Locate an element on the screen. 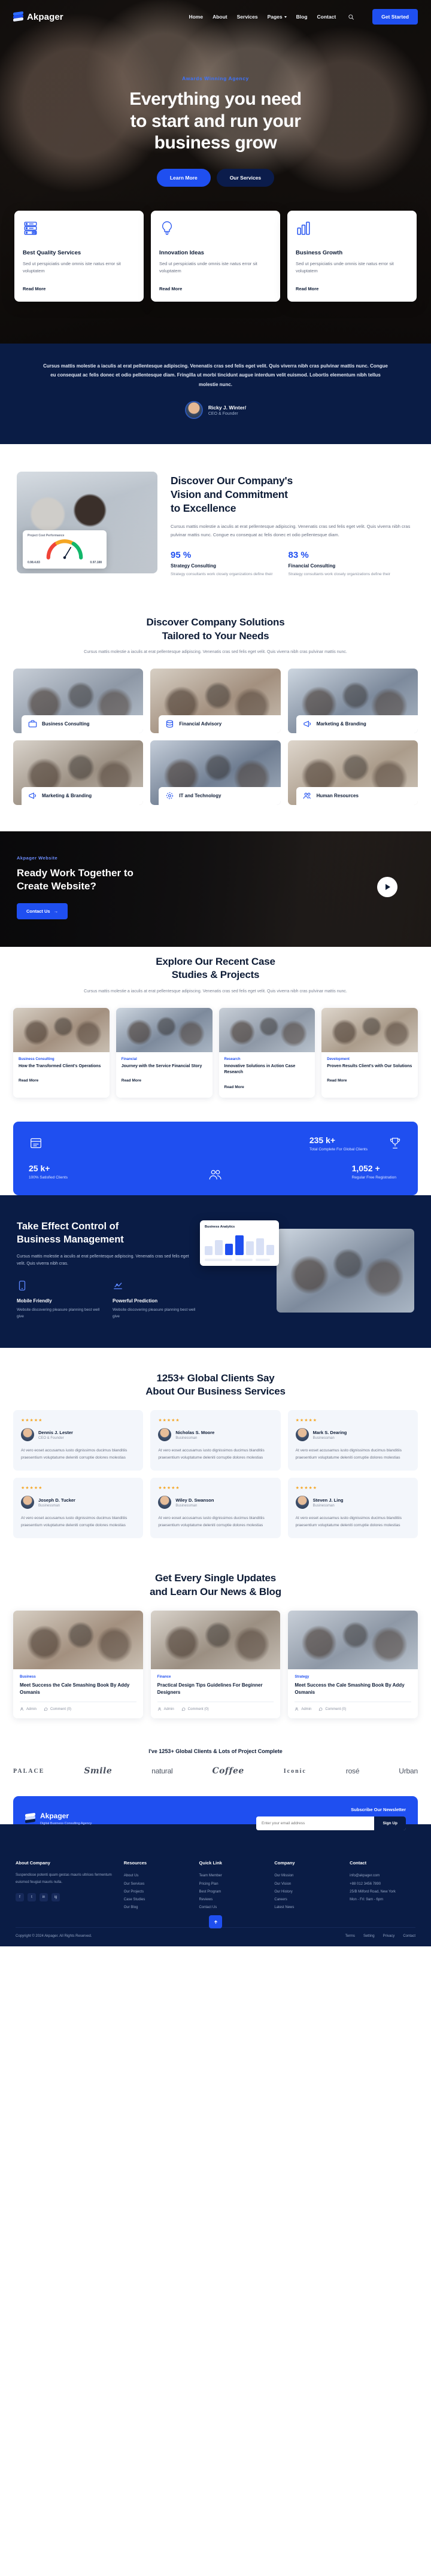  footer-contact-hours: Mon - Fri: 9am - 6pm is located at coordinates (367, 1899).